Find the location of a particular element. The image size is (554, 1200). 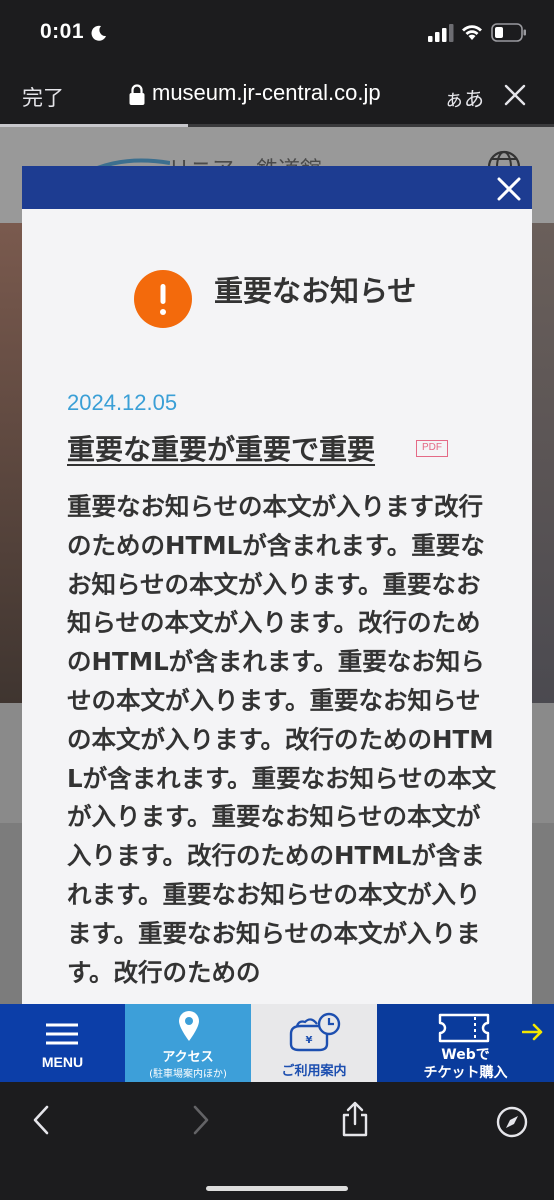

arrow-right-icon is located at coordinates (532, 1032).